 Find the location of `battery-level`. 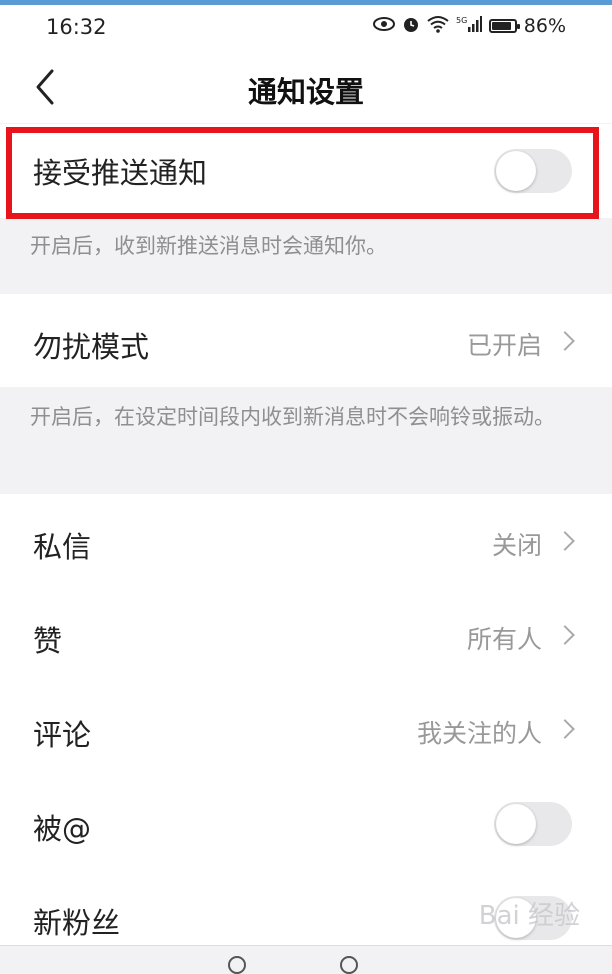

battery-level is located at coordinates (501, 26).